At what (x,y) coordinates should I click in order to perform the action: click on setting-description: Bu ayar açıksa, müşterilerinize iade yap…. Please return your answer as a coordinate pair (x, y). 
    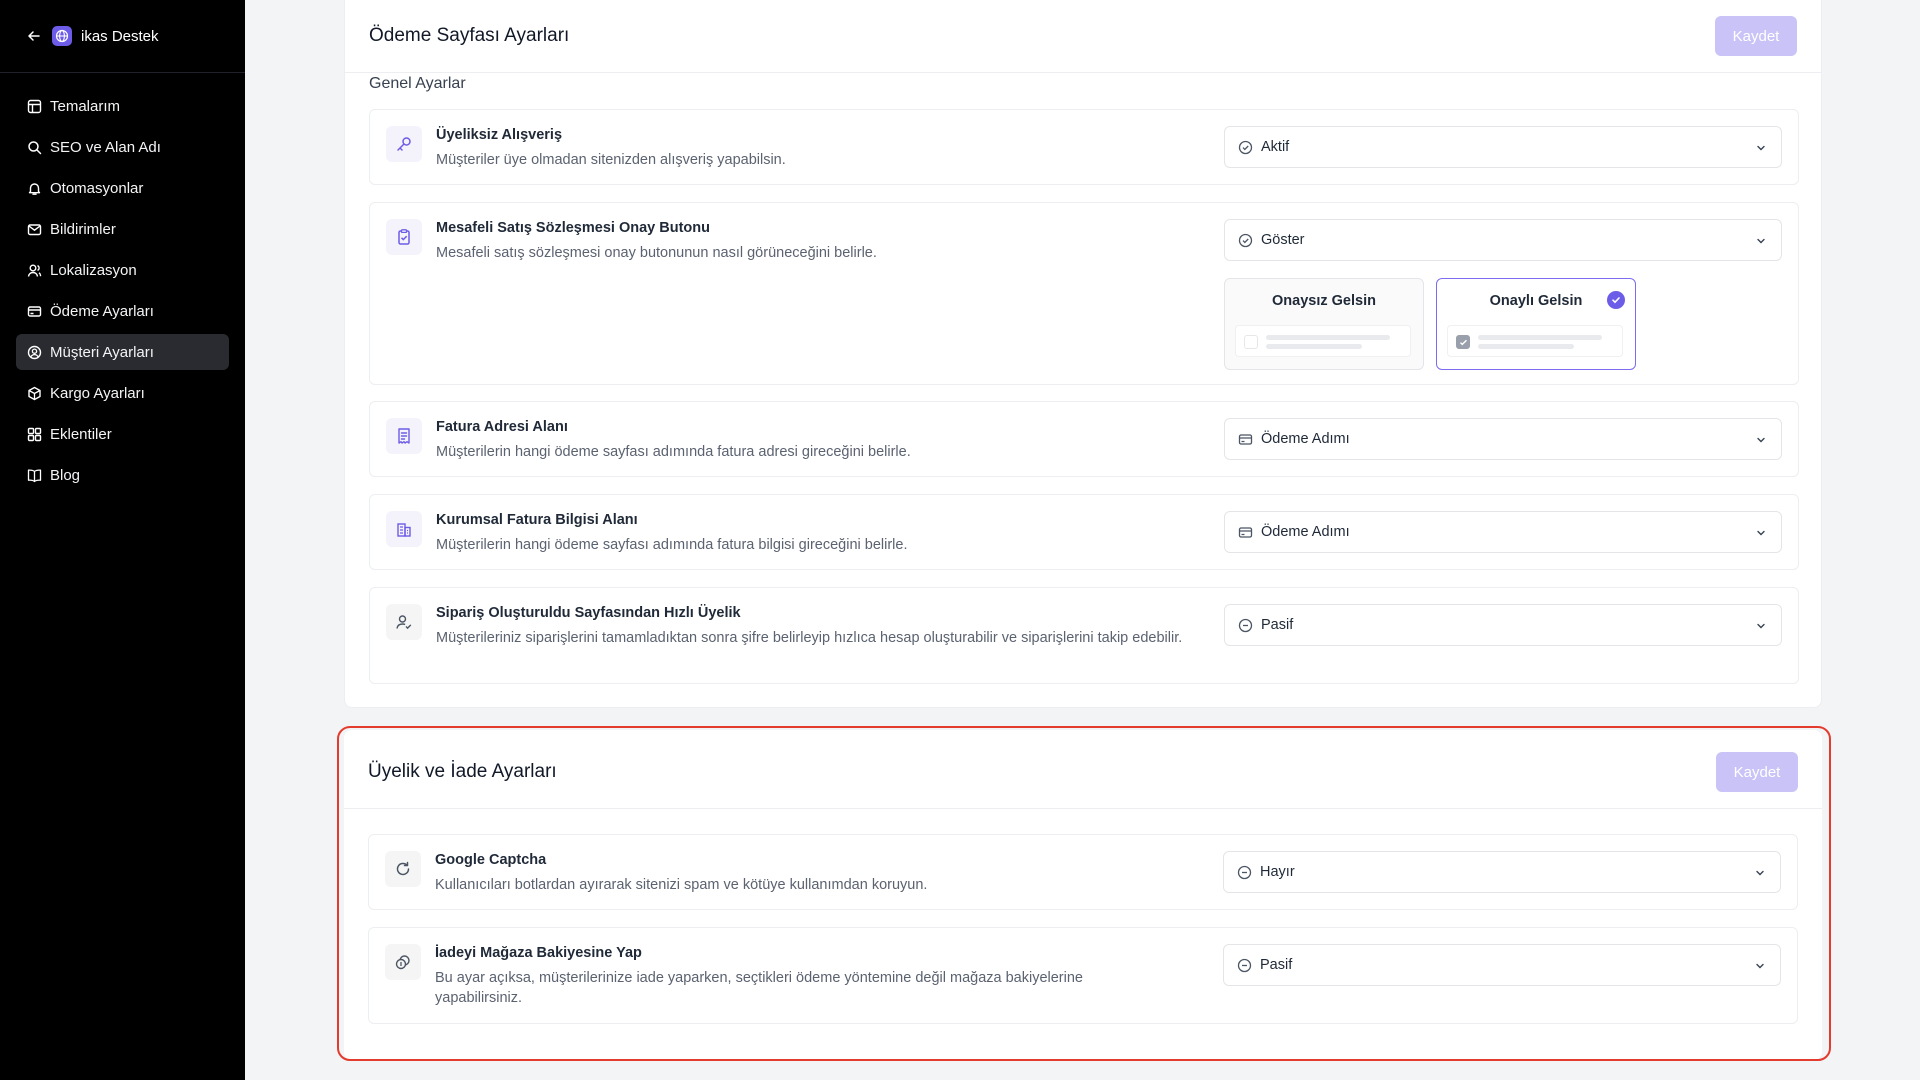
    Looking at the image, I should click on (759, 988).